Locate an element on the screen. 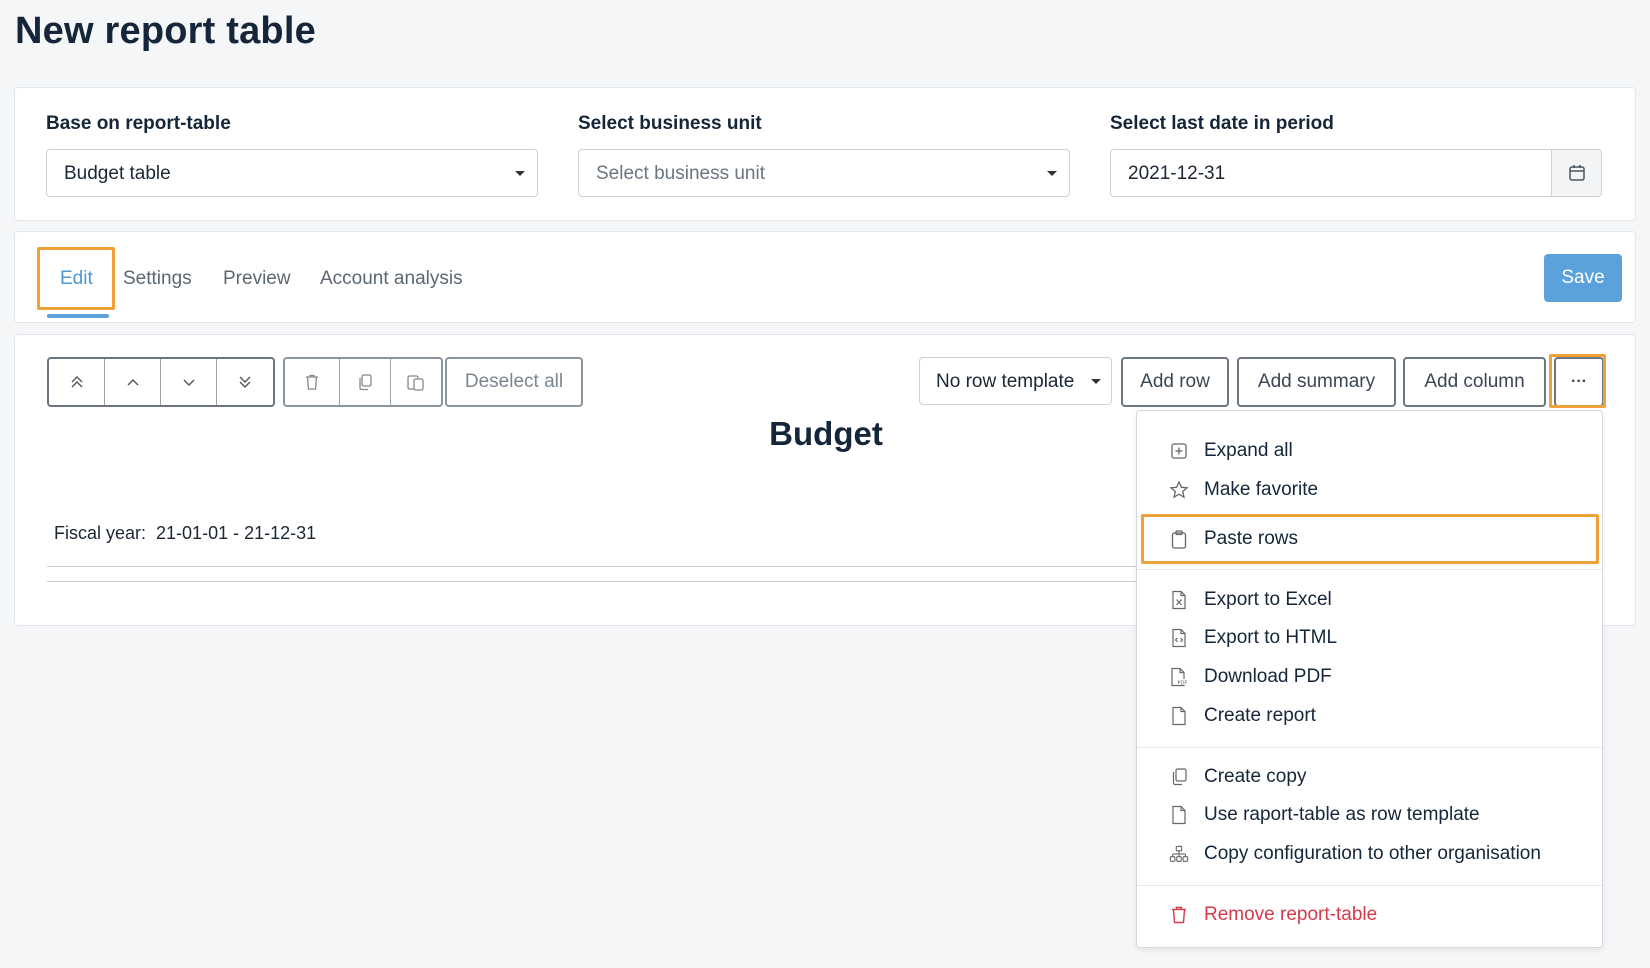 This screenshot has width=1650, height=968. menu-label: Paste rows is located at coordinates (1251, 538).